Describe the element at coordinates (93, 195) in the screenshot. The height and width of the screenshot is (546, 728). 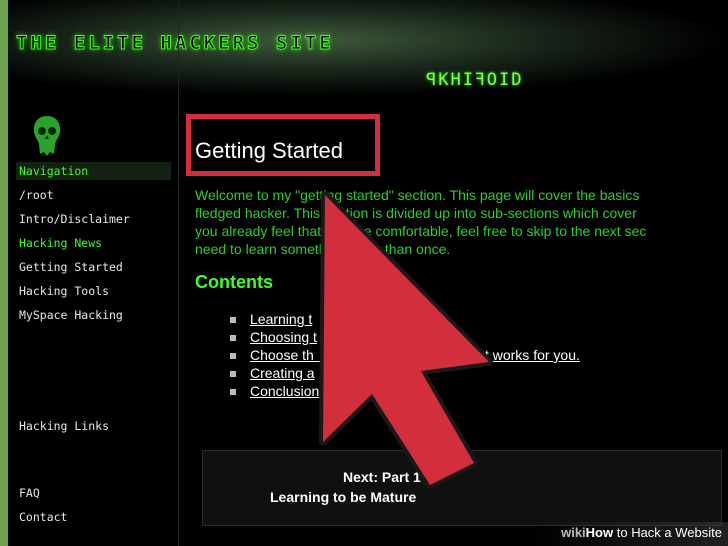
I see `nav-item-root: /root` at that location.